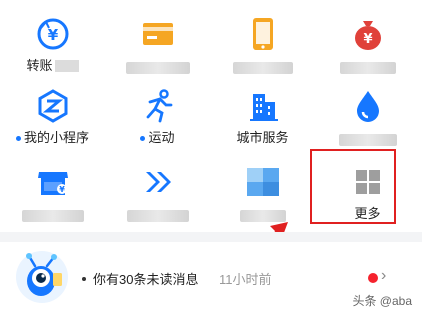 The image size is (422, 317). I want to click on sports-label: 运动, so click(161, 137).